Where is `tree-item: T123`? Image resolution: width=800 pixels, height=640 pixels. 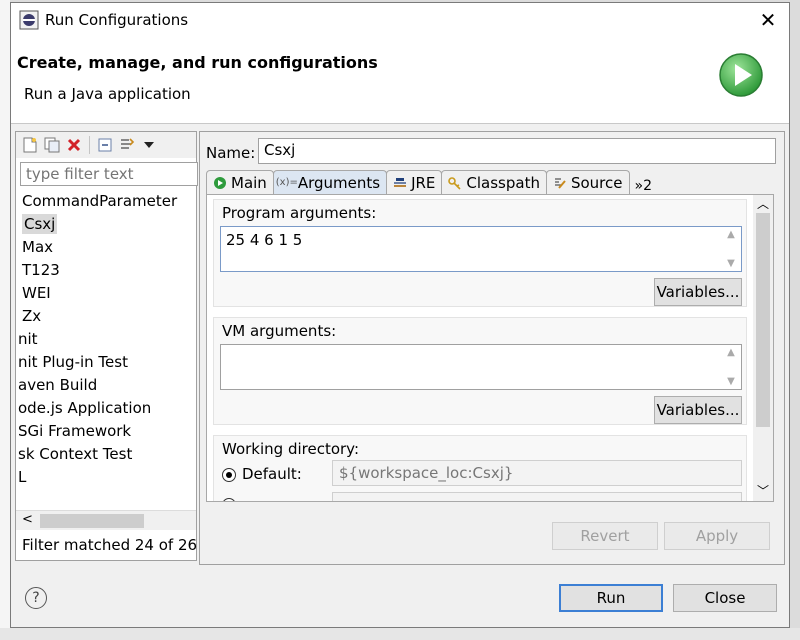 tree-item: T123 is located at coordinates (106, 270).